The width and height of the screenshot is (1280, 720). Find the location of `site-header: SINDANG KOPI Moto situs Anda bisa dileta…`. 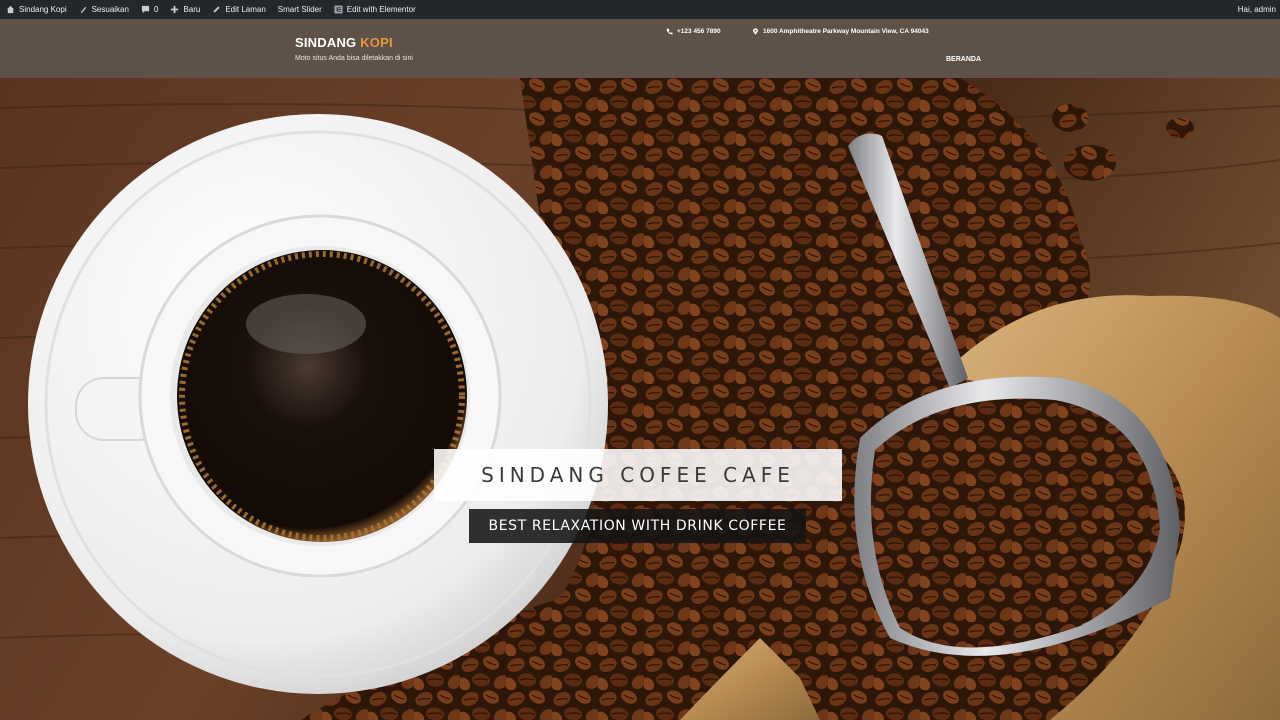

site-header: SINDANG KOPI Moto situs Anda bisa dileta… is located at coordinates (640, 48).